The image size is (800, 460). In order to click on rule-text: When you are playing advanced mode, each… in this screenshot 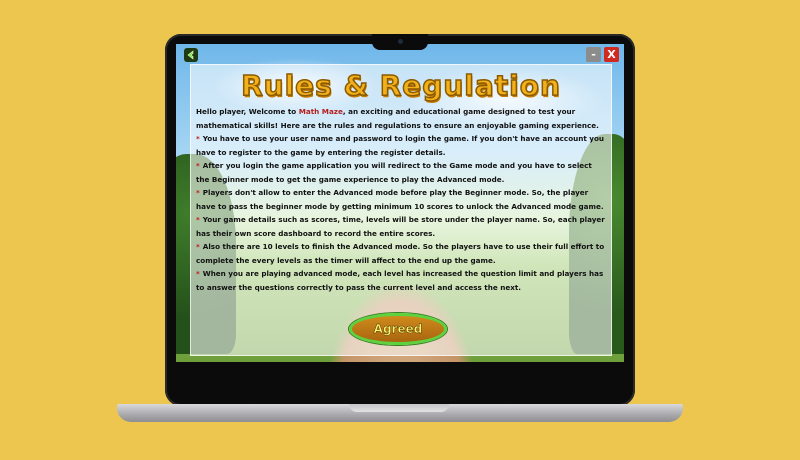, I will do `click(400, 280)`.